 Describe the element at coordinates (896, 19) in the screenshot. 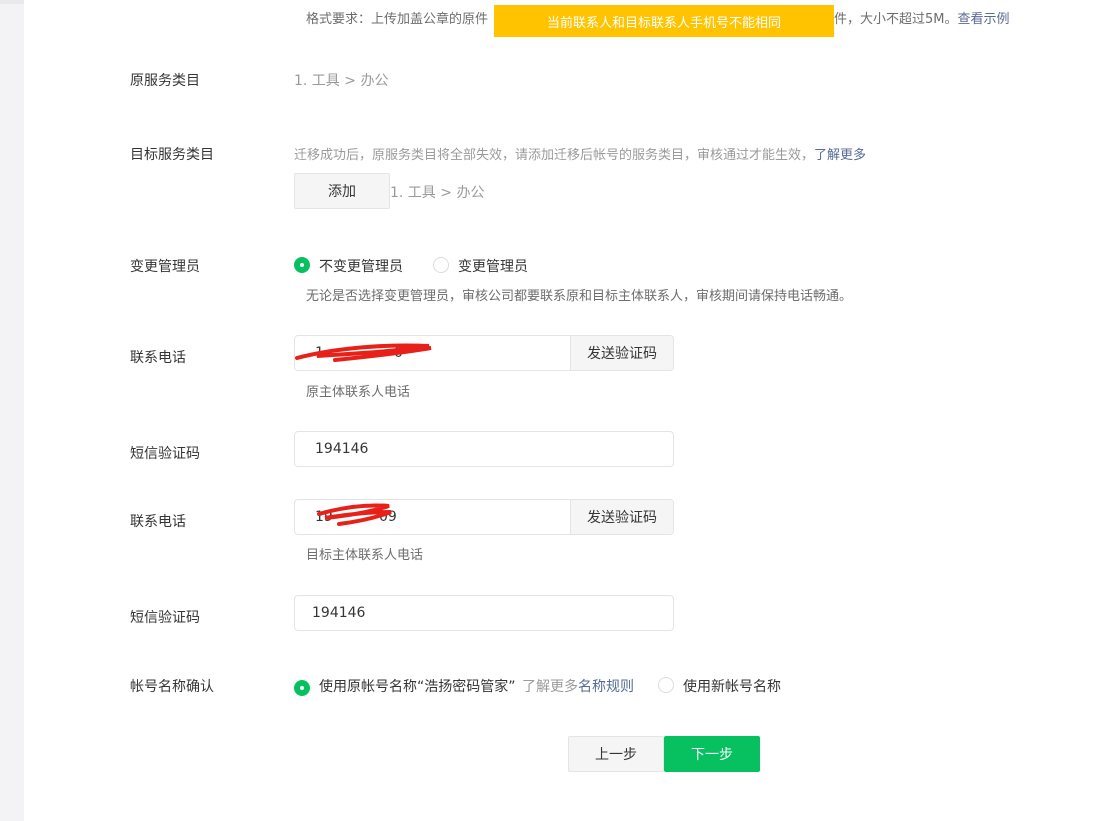

I see `format-requirement-suffix: 件，大小不超过5M。` at that location.